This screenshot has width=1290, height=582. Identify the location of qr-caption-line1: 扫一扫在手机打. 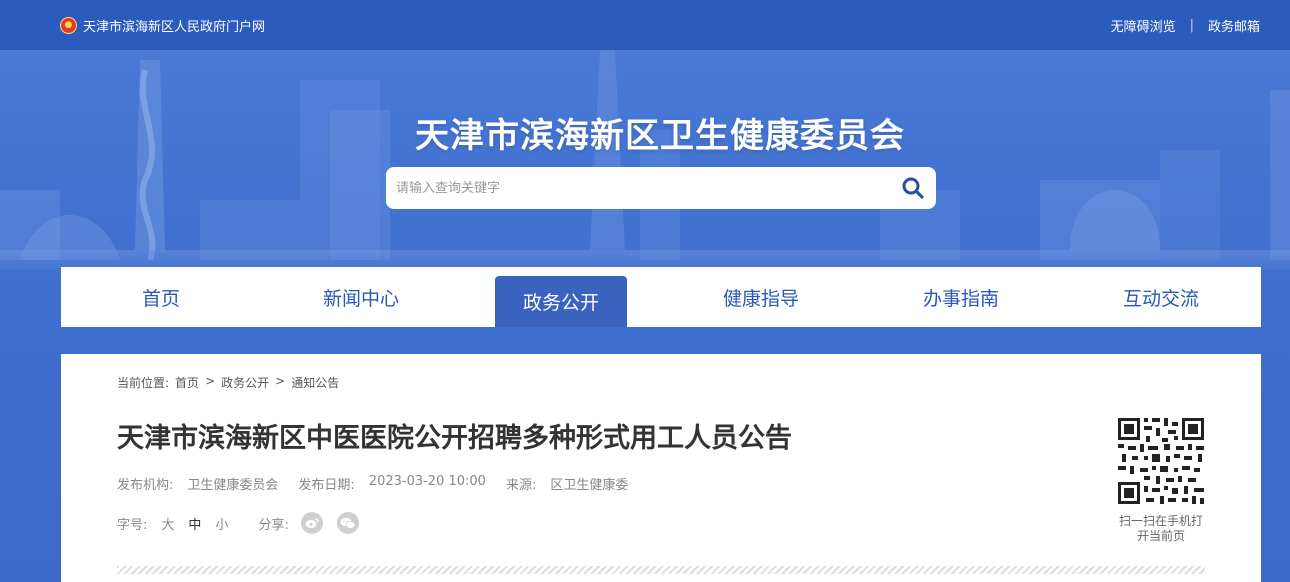
(1160, 521).